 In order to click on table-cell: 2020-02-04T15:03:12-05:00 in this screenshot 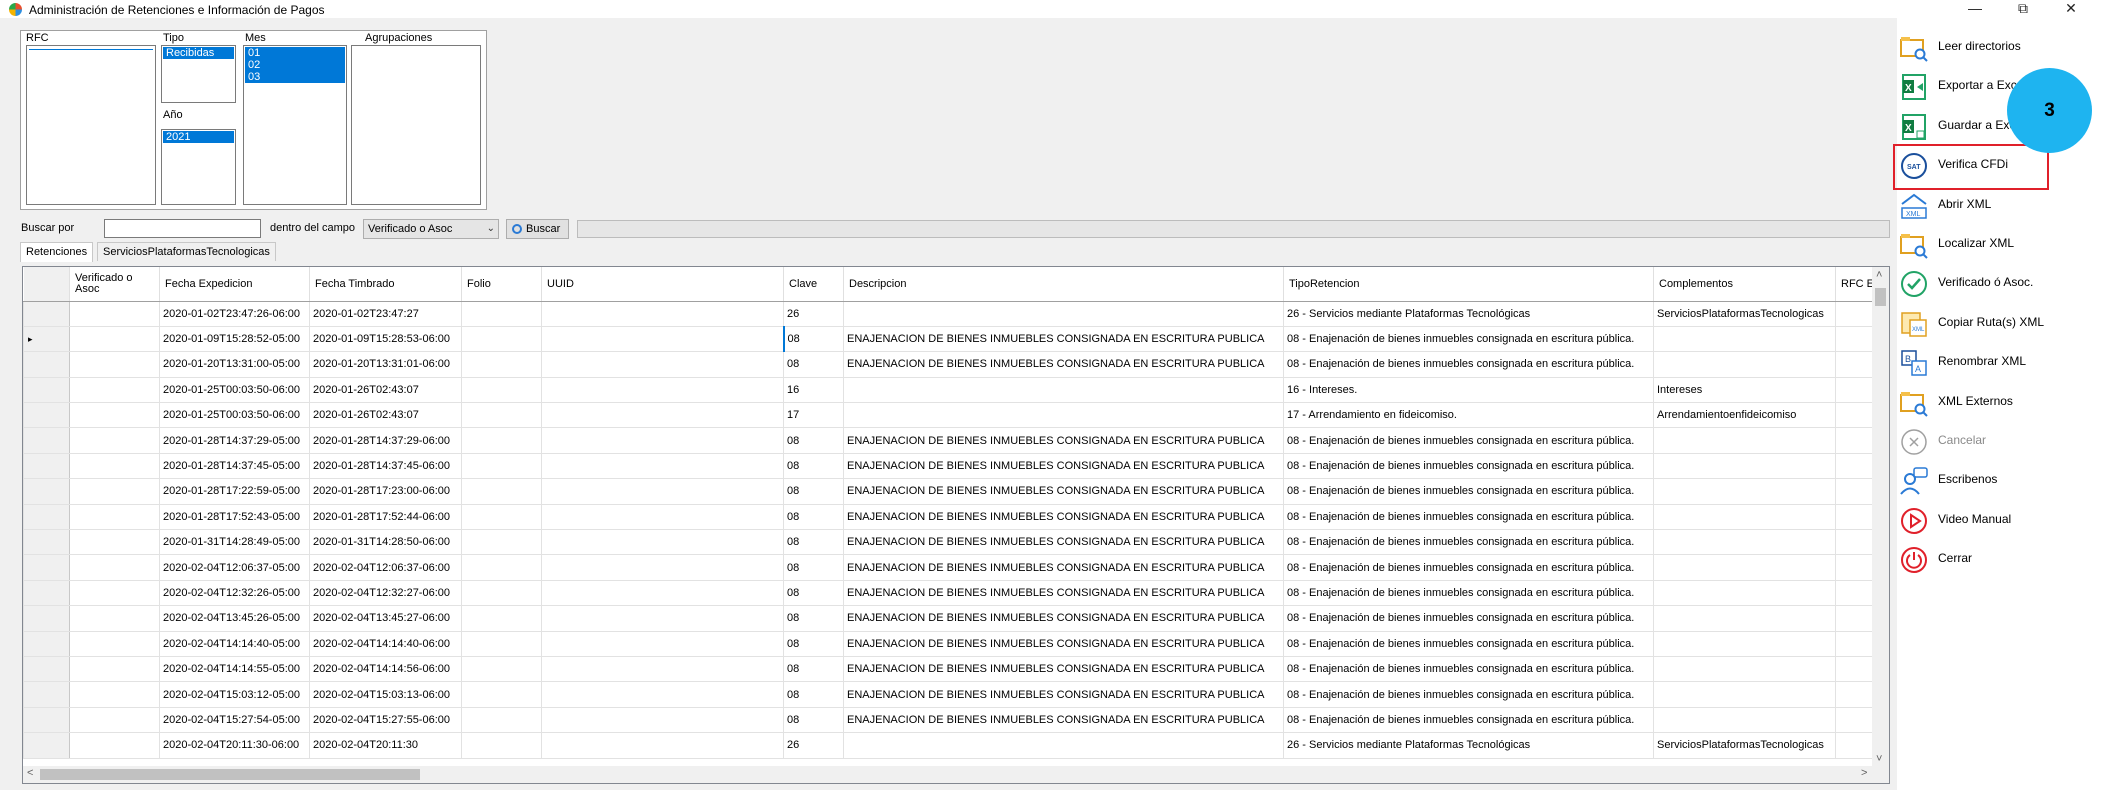, I will do `click(234, 694)`.